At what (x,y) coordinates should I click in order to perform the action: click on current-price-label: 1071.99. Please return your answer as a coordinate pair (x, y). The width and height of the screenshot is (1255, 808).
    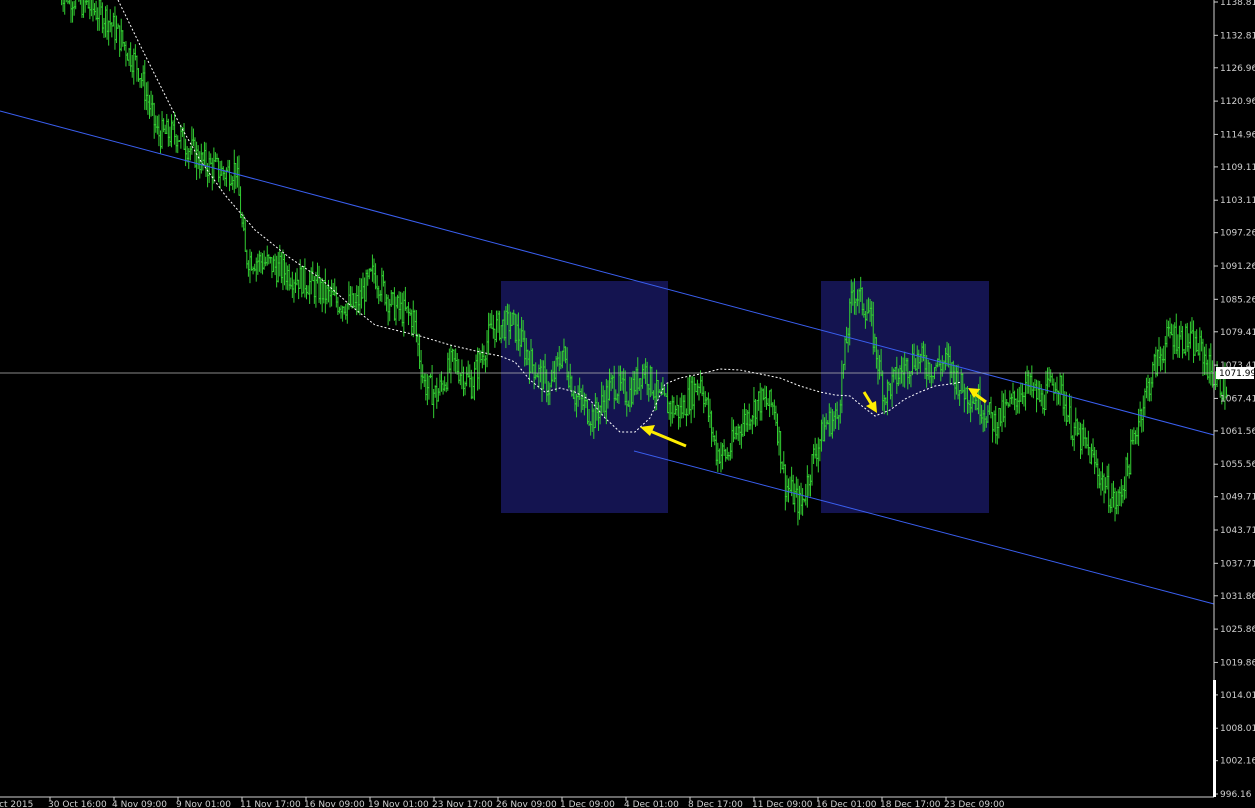
    Looking at the image, I should click on (1237, 374).